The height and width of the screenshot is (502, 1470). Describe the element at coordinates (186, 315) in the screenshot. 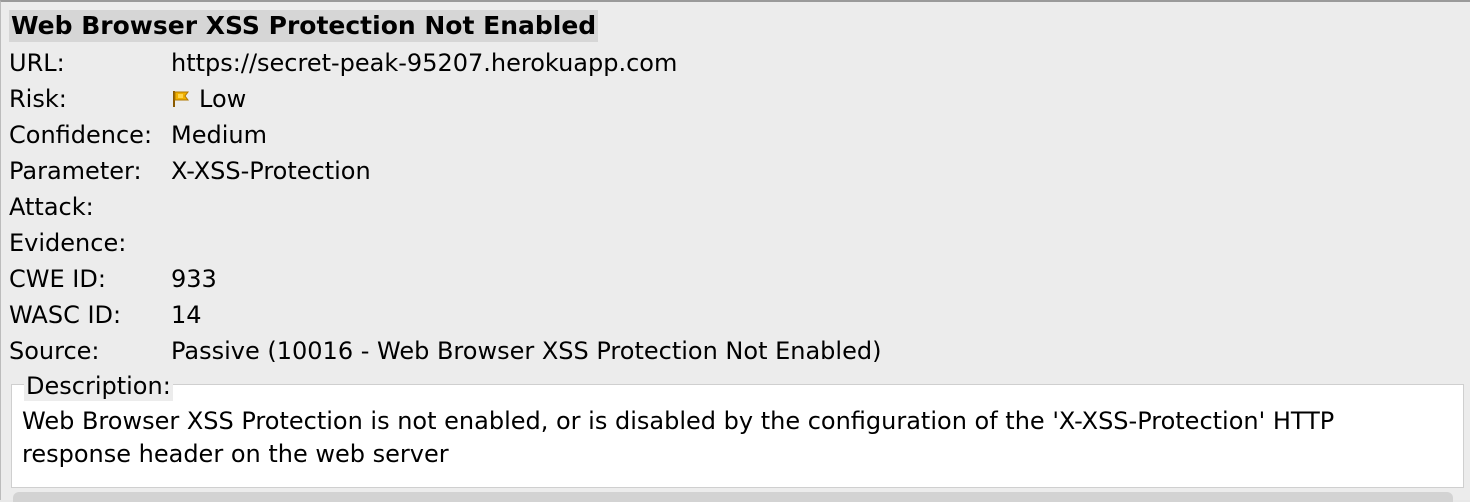

I see `wasc-id-value: 14` at that location.